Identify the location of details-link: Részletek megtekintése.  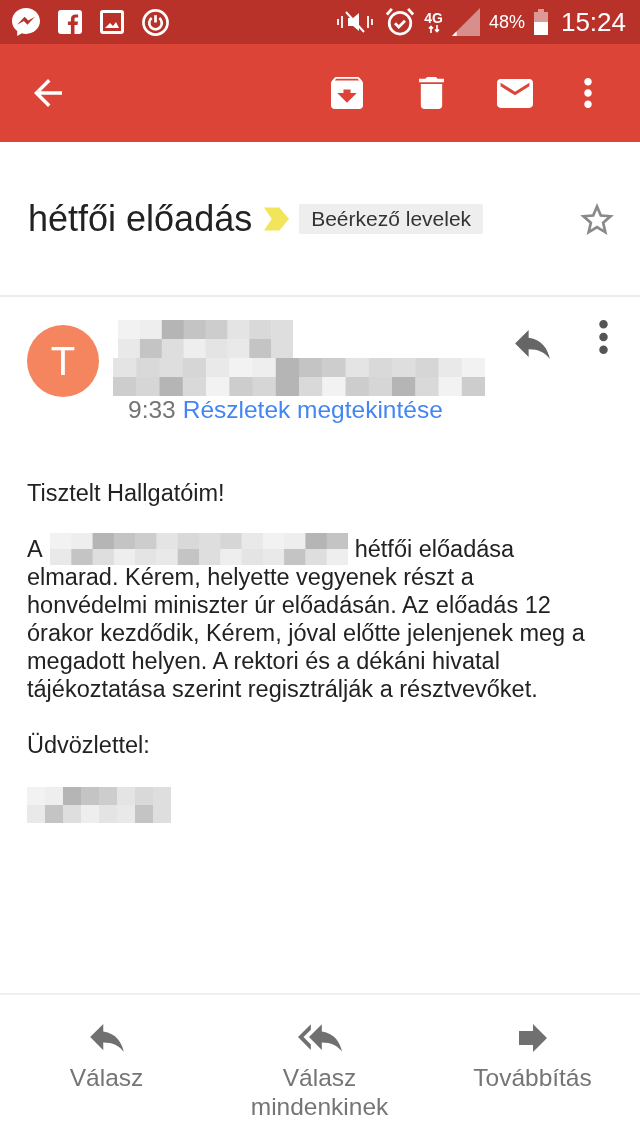
(312, 410).